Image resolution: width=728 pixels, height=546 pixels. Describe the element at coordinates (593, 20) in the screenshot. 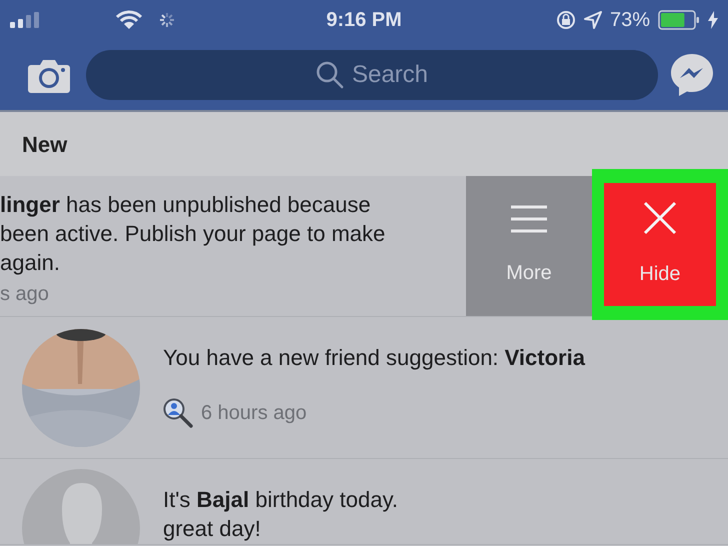

I see `location-arrow-icon` at that location.